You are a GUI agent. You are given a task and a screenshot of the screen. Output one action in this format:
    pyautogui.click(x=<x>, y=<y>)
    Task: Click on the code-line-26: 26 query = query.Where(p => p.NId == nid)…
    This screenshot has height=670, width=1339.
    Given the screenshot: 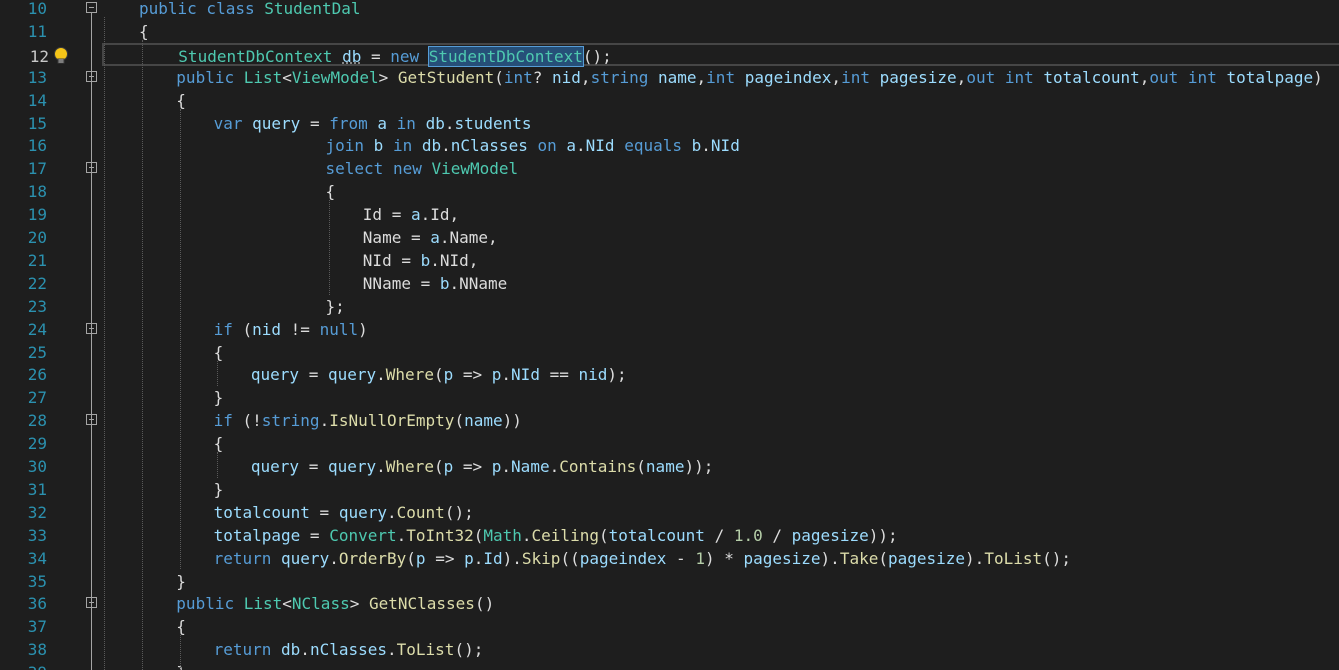 What is the action you would take?
    pyautogui.click(x=669, y=374)
    